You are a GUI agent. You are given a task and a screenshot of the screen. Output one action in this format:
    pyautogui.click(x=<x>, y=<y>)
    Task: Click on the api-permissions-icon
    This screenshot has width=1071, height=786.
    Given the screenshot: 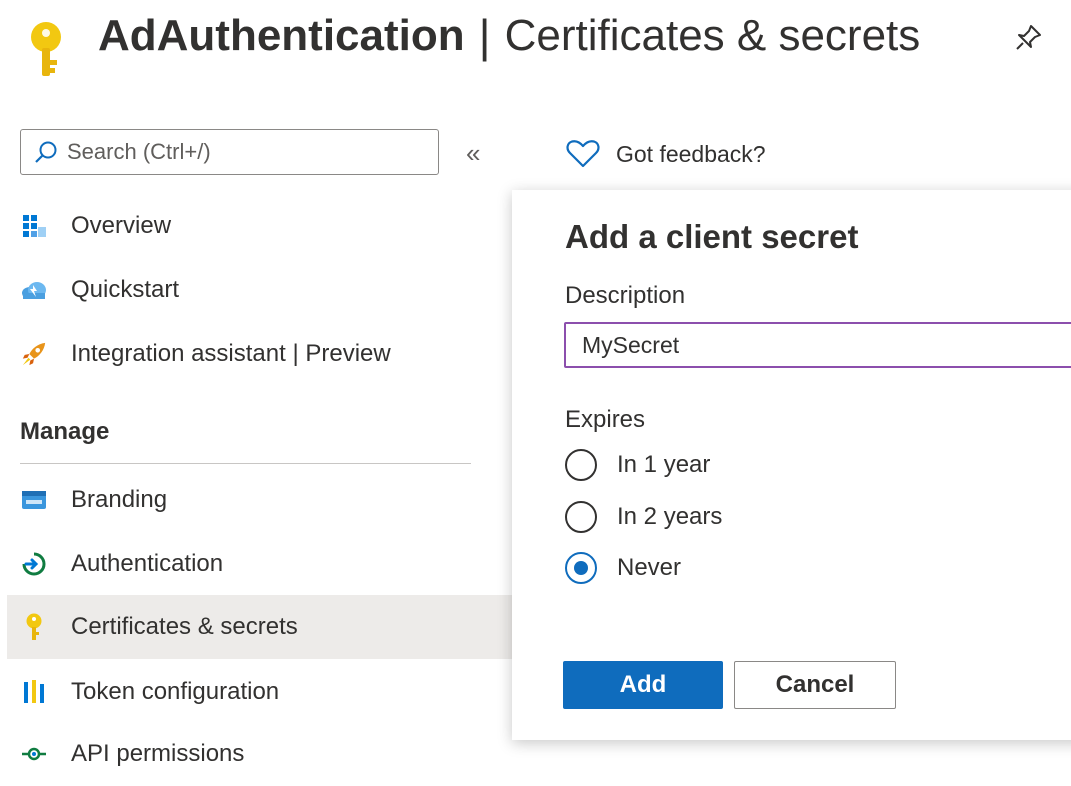 What is the action you would take?
    pyautogui.click(x=34, y=754)
    